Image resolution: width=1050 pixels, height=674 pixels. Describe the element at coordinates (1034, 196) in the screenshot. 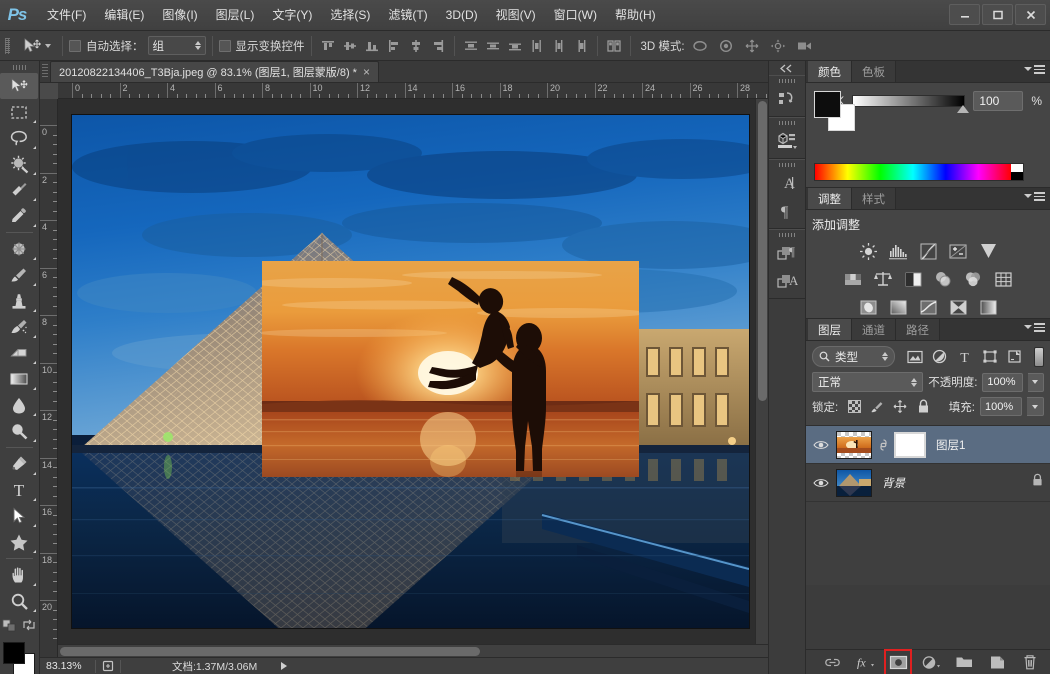

I see `adjustments-panel-menu-button` at that location.